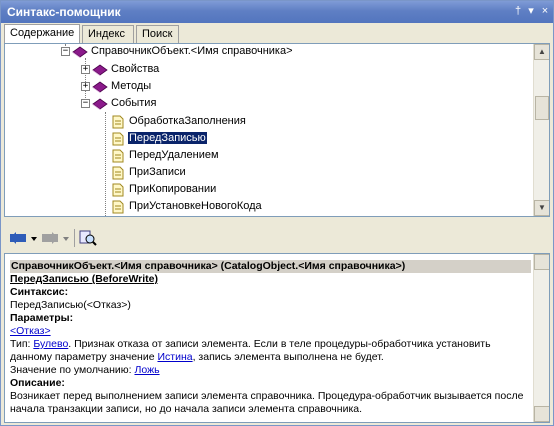 The width and height of the screenshot is (554, 426). I want to click on pin-icon: †, so click(518, 11).